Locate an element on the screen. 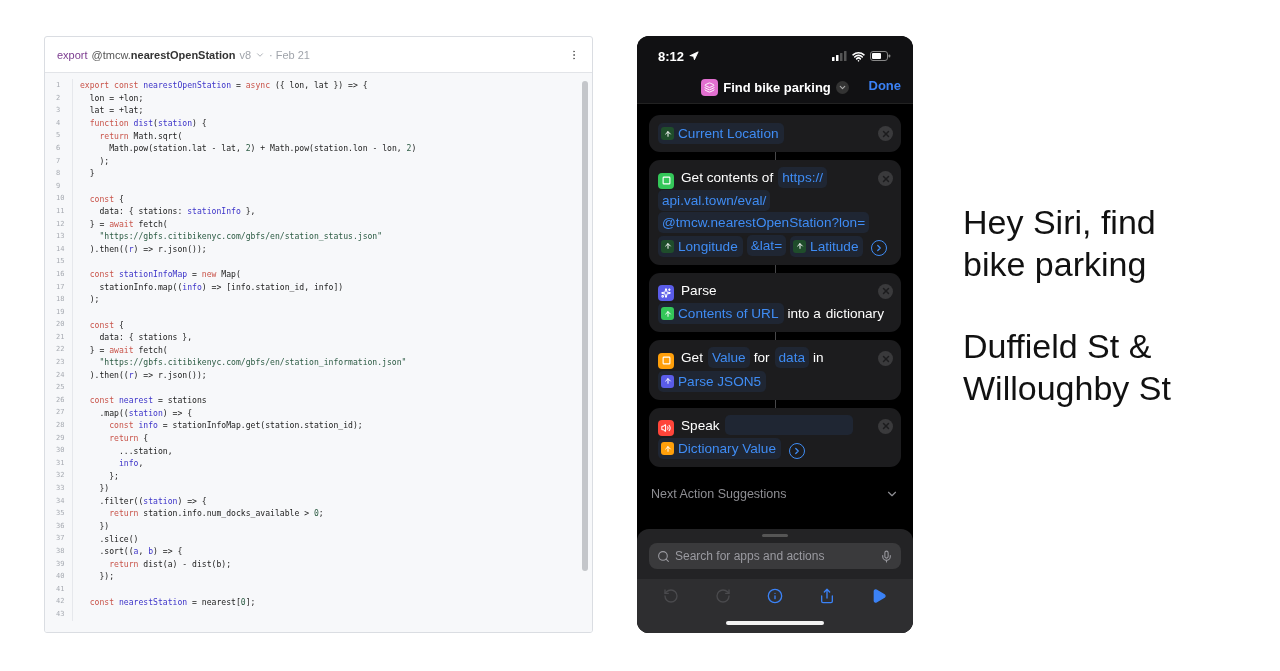 Image resolution: width=1280 pixels, height=671 pixels. search-field: Search for apps and actions is located at coordinates (775, 556).